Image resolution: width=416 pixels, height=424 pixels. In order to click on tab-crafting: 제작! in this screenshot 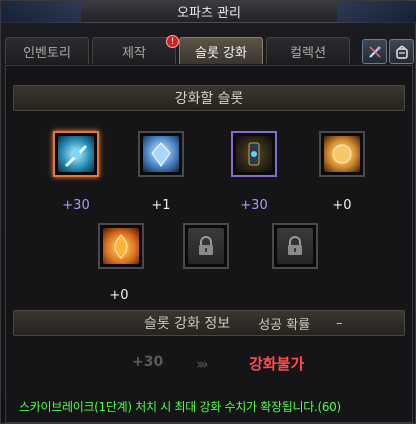, I will do `click(135, 49)`.